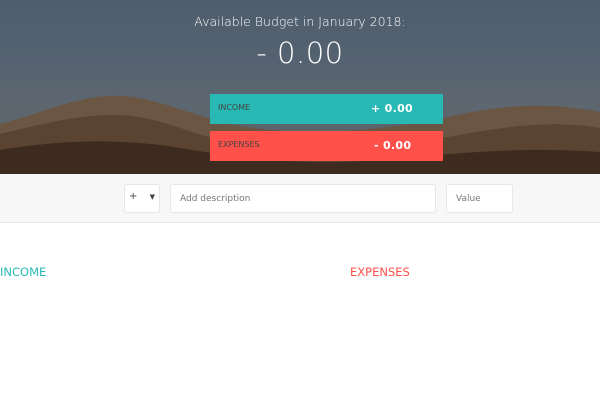 This screenshot has width=600, height=400. What do you see at coordinates (133, 196) in the screenshot?
I see `type-select-value: +` at bounding box center [133, 196].